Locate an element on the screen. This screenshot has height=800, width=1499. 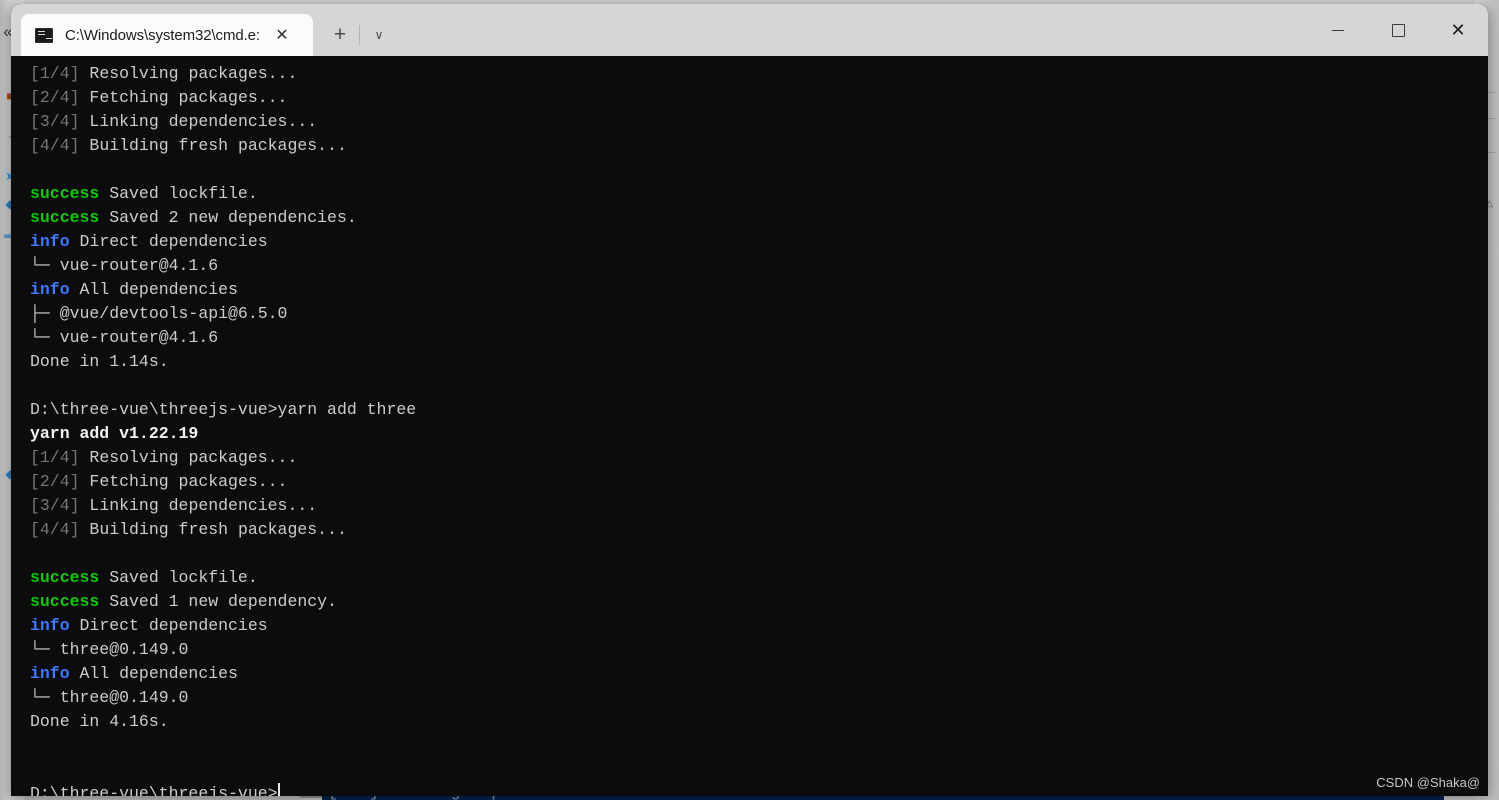
minimize-button is located at coordinates (1338, 30).